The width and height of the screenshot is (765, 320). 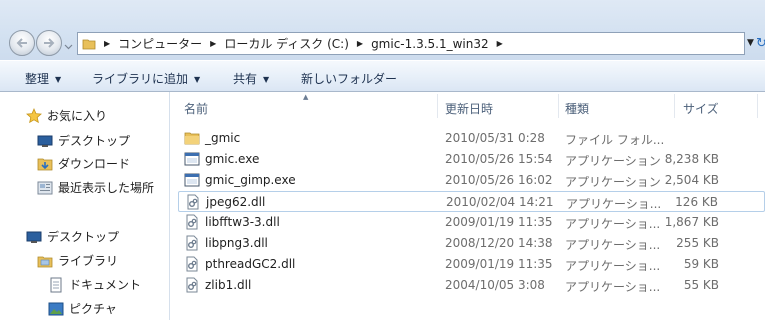 I want to click on nav-label: ピクチャ, so click(x=93, y=309).